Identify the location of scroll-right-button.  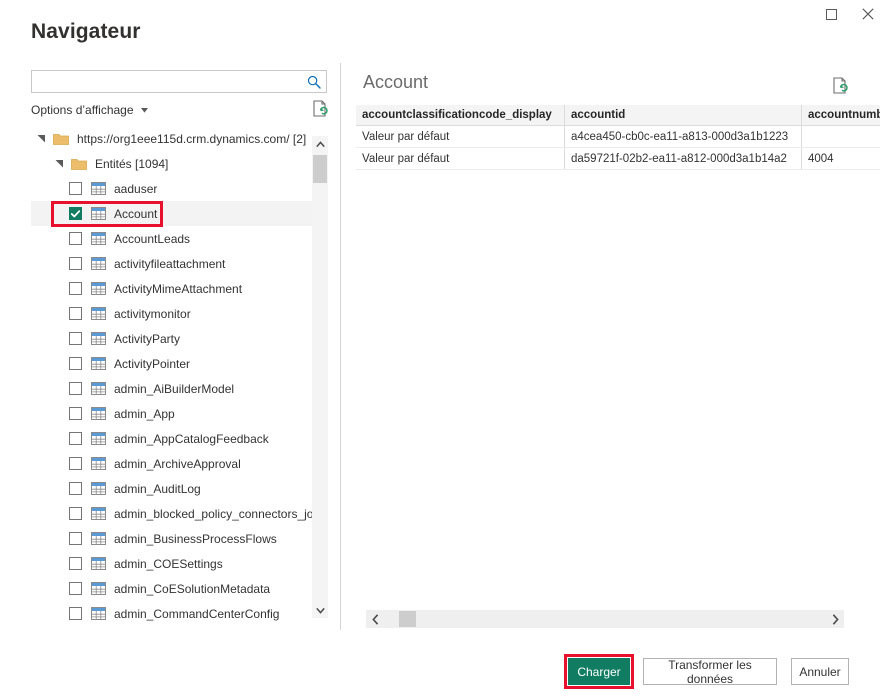
(835, 619).